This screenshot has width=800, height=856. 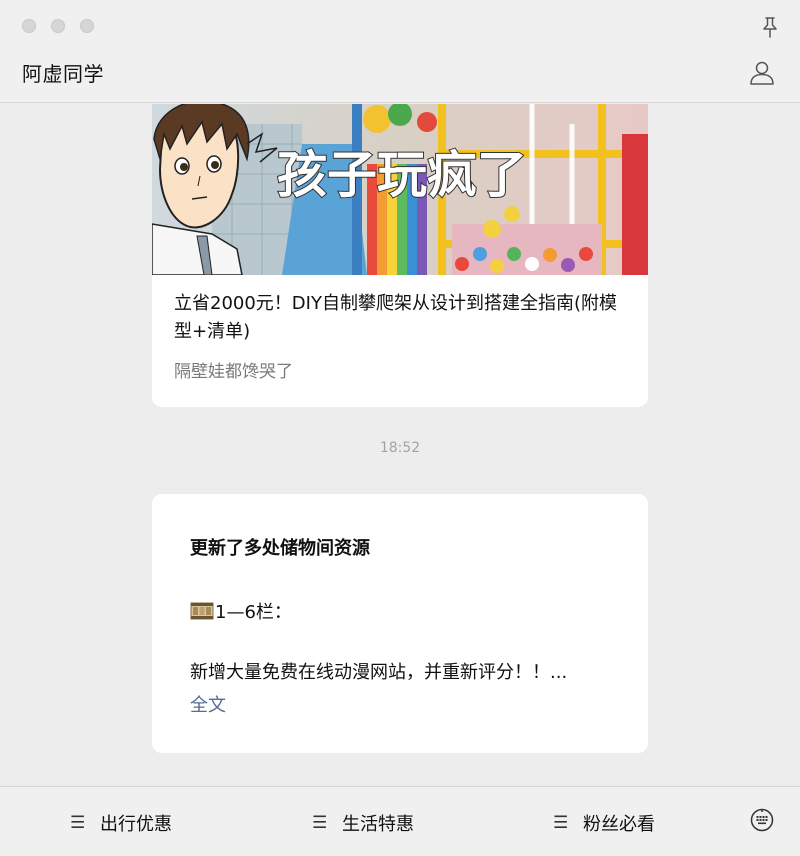 I want to click on message-line: 1—6栏：, so click(x=241, y=611).